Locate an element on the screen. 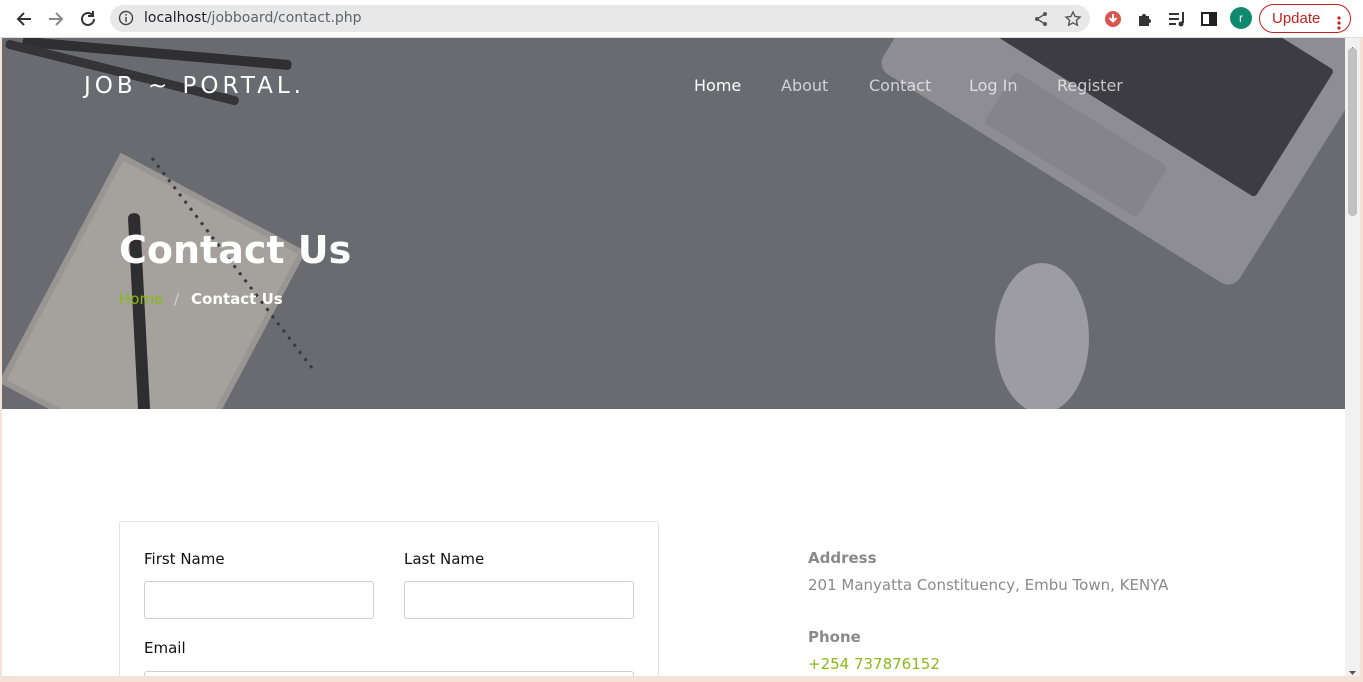 The image size is (1363, 682). more-menu-icon is located at coordinates (1339, 21).